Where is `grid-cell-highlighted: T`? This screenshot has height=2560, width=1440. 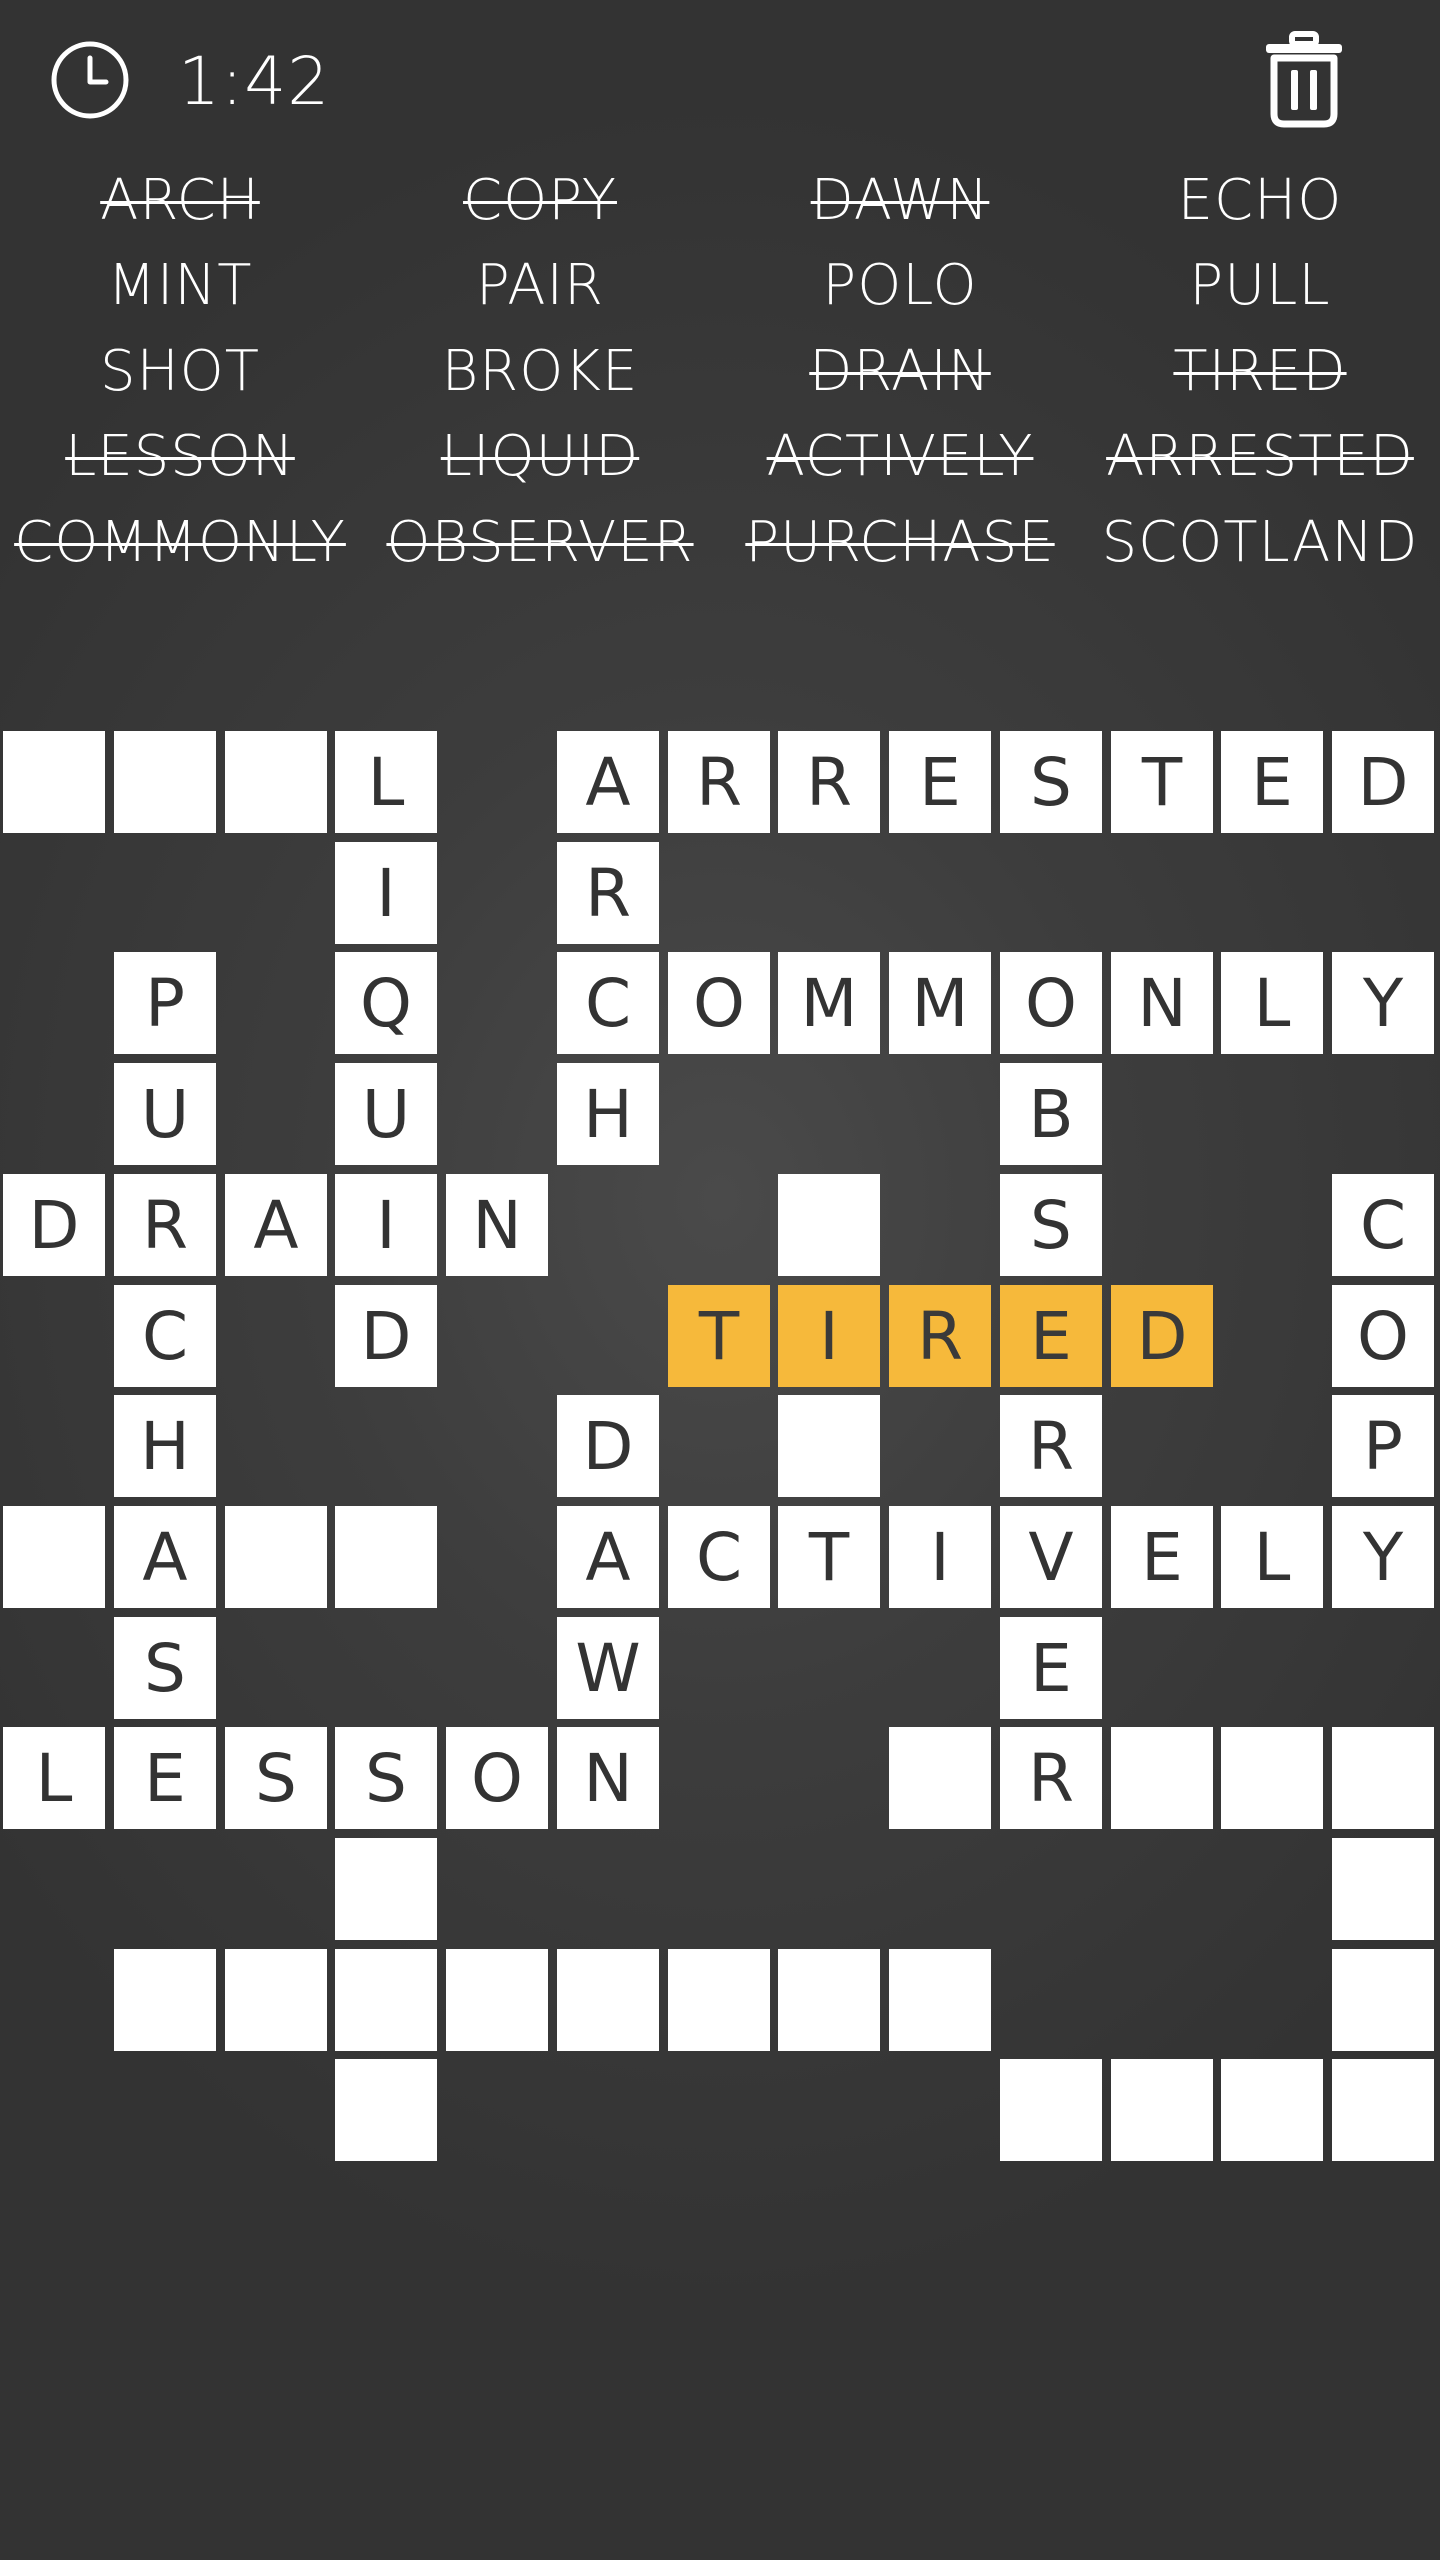
grid-cell-highlighted: T is located at coordinates (719, 1336).